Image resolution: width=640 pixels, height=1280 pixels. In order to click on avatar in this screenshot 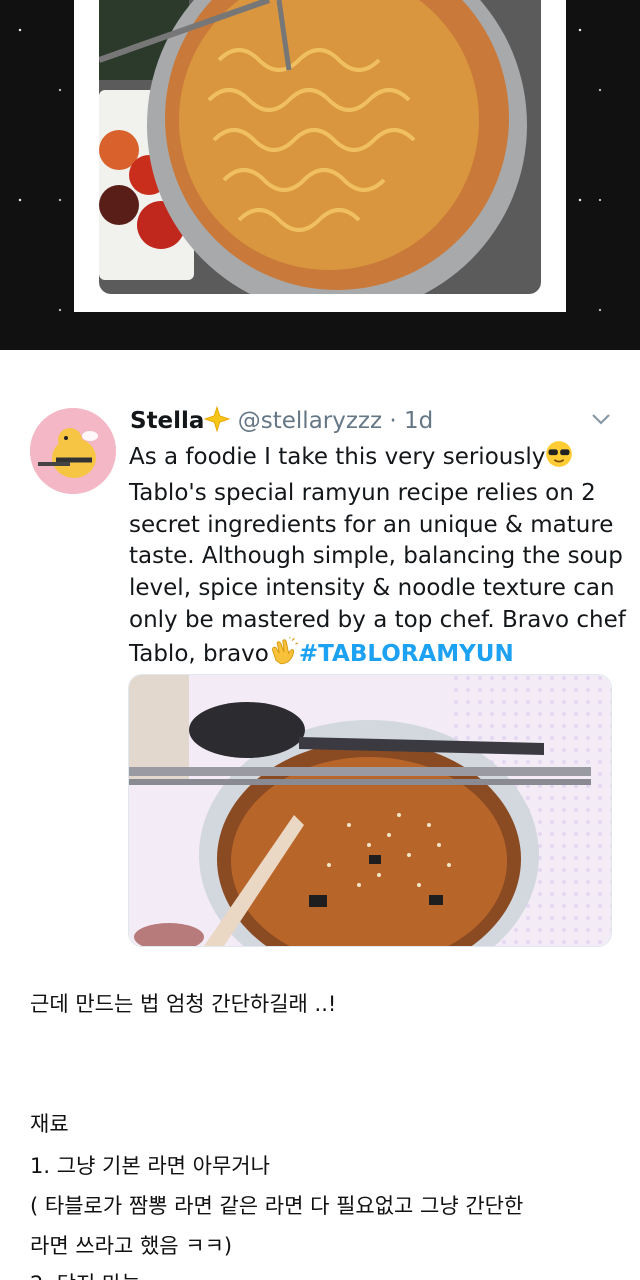, I will do `click(73, 451)`.